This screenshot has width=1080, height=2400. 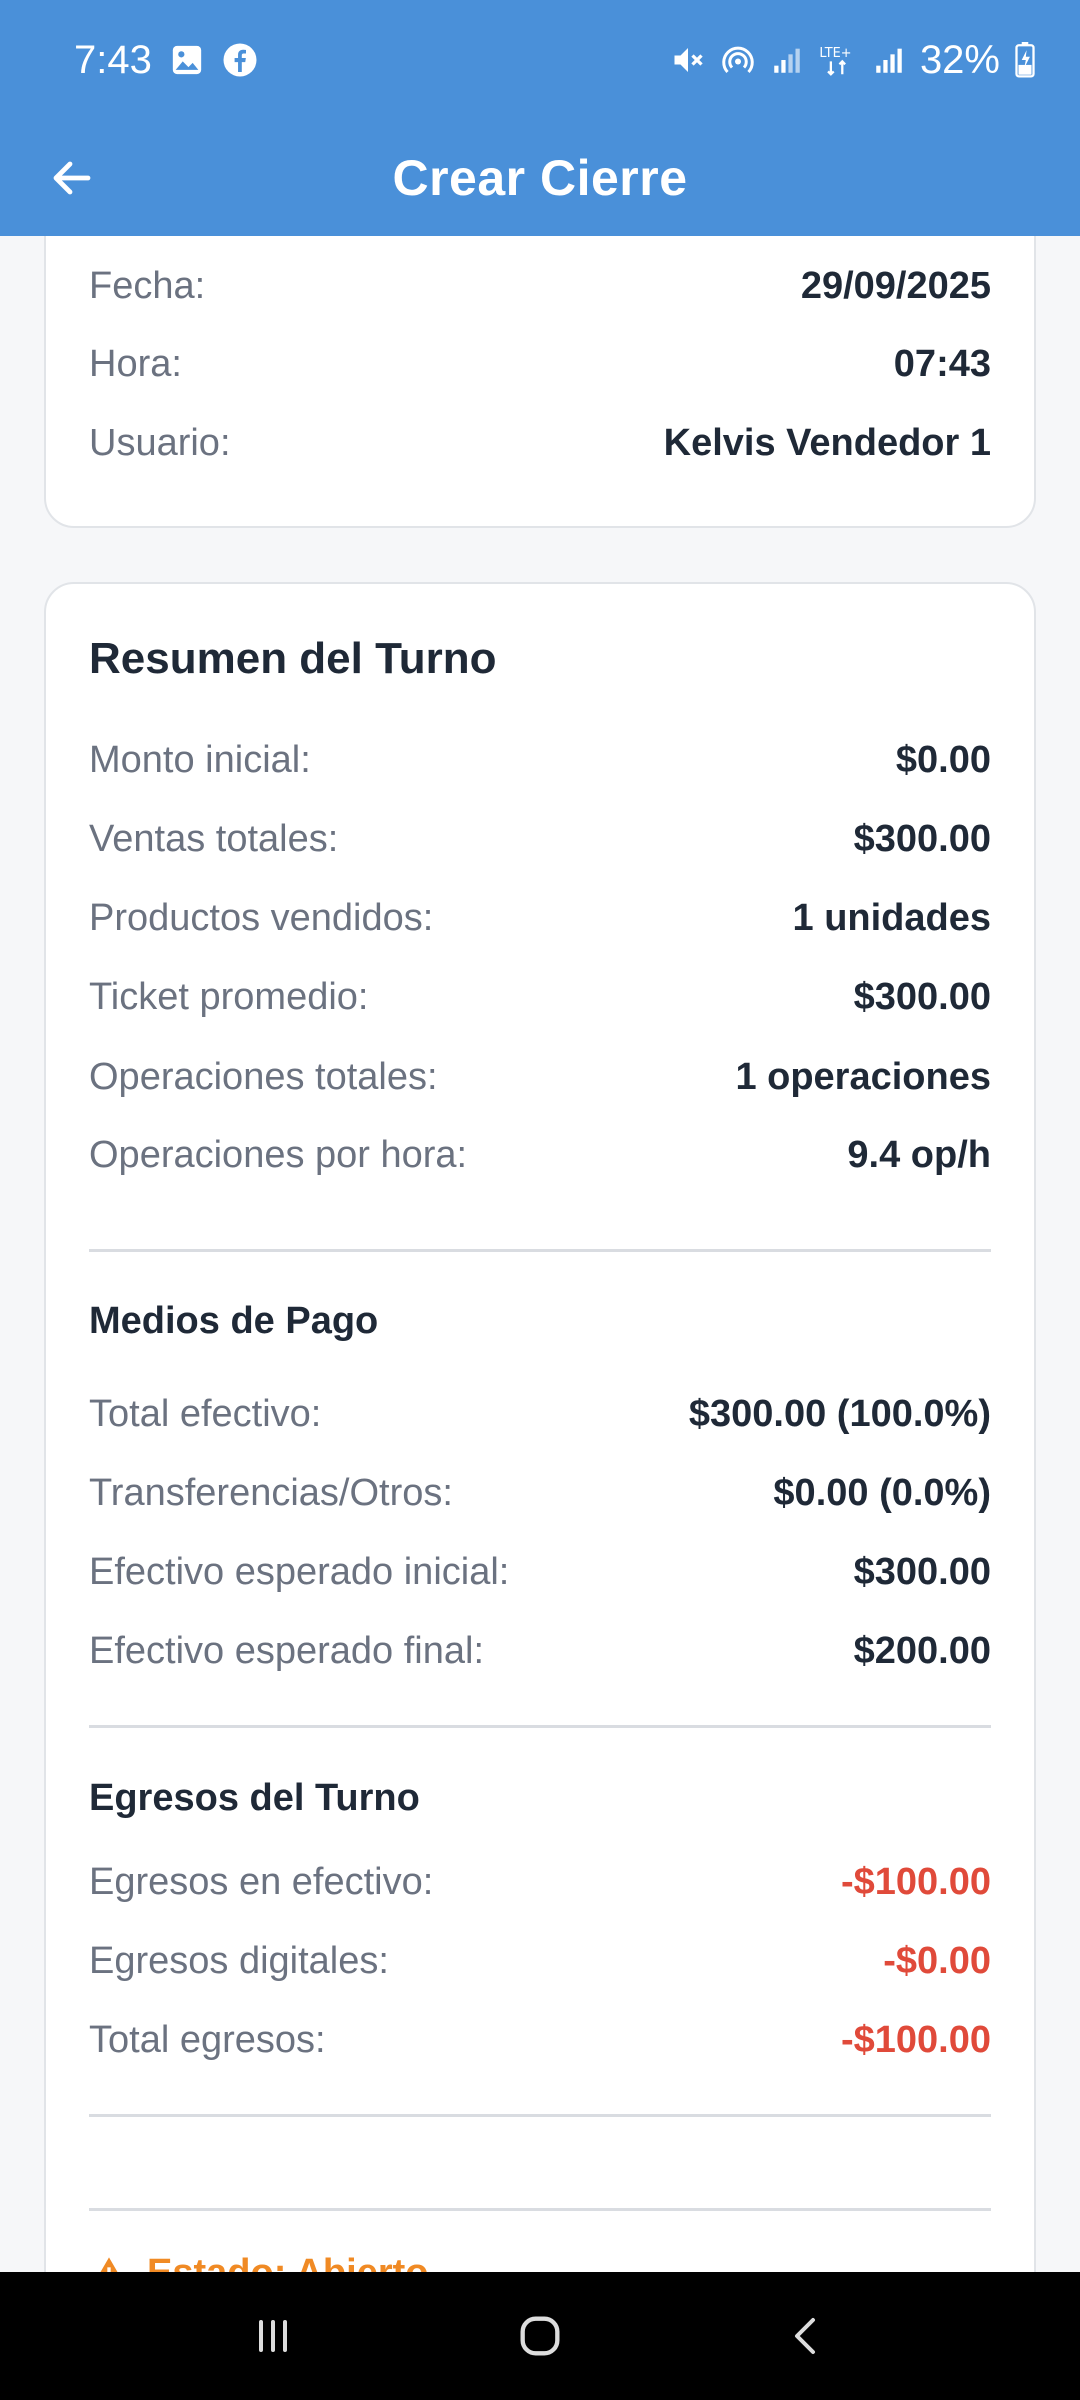 What do you see at coordinates (942, 363) in the screenshot?
I see `info-value: 07:43` at bounding box center [942, 363].